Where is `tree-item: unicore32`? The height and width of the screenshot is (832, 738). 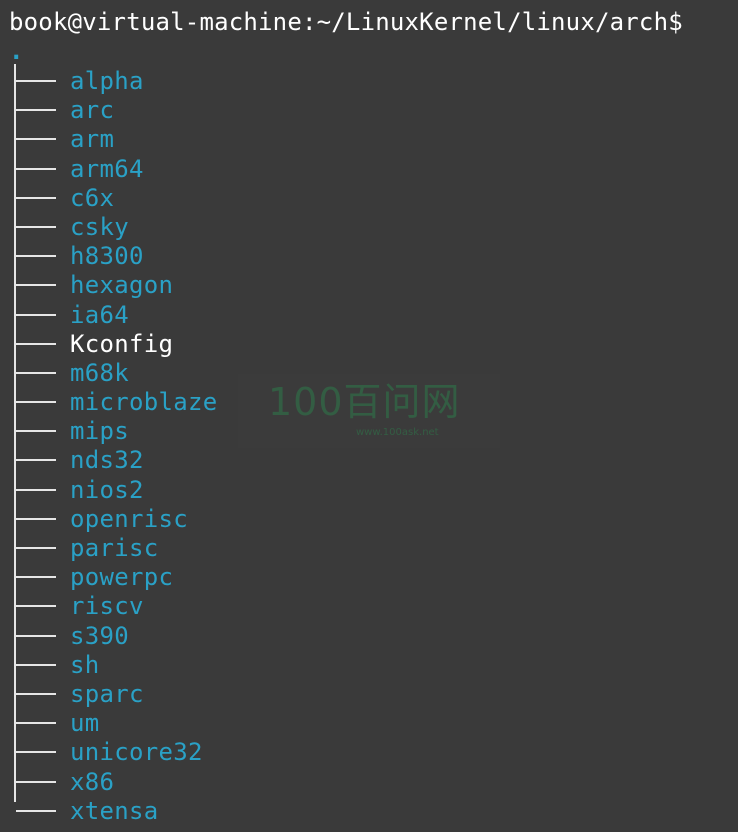
tree-item: unicore32 is located at coordinates (369, 751).